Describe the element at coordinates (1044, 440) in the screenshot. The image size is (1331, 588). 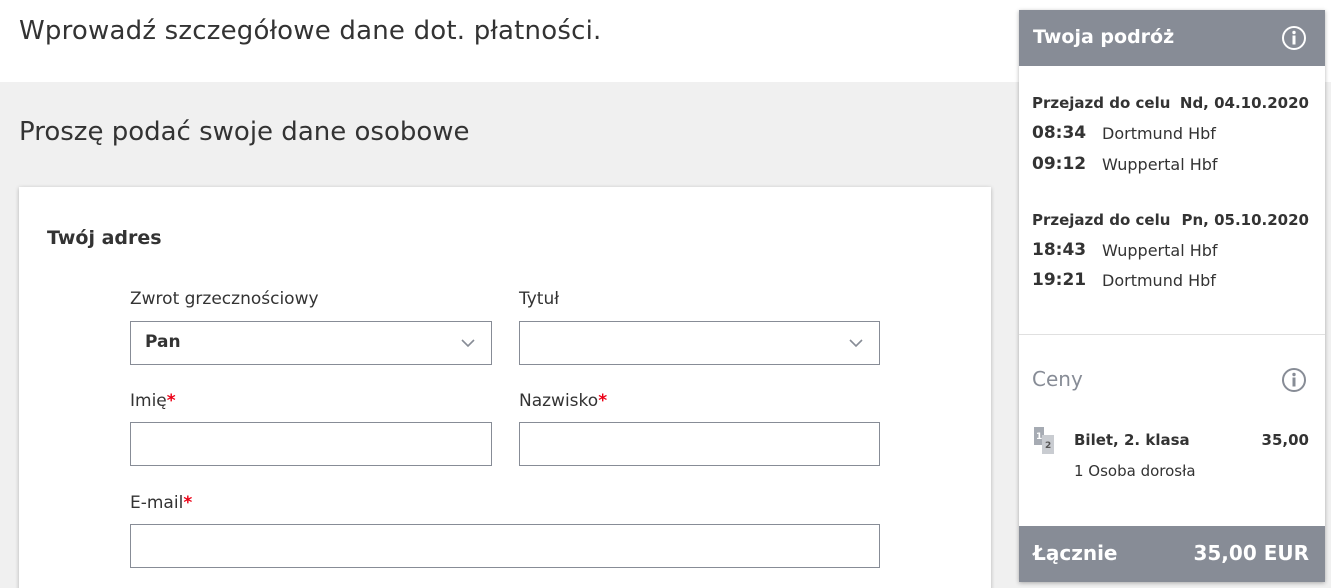
I see `ticket-icon: 1 2` at that location.